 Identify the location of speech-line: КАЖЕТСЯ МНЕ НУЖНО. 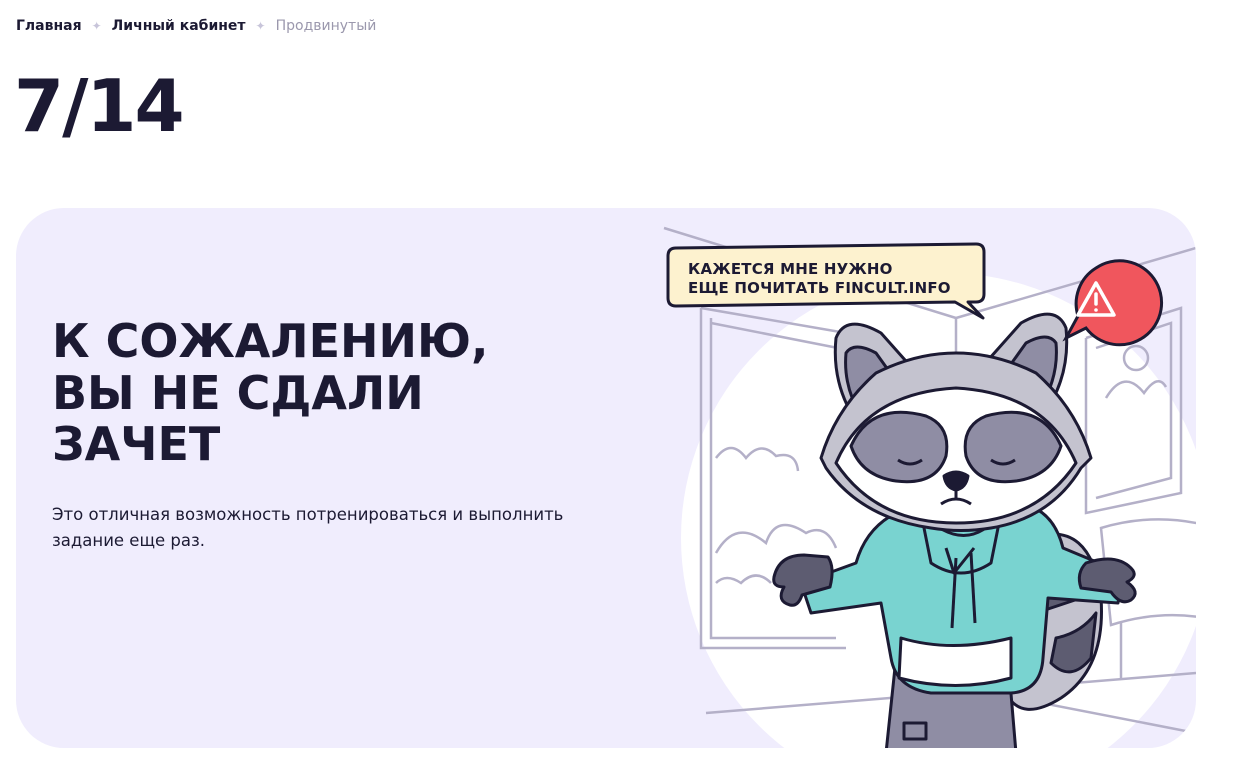
(790, 269).